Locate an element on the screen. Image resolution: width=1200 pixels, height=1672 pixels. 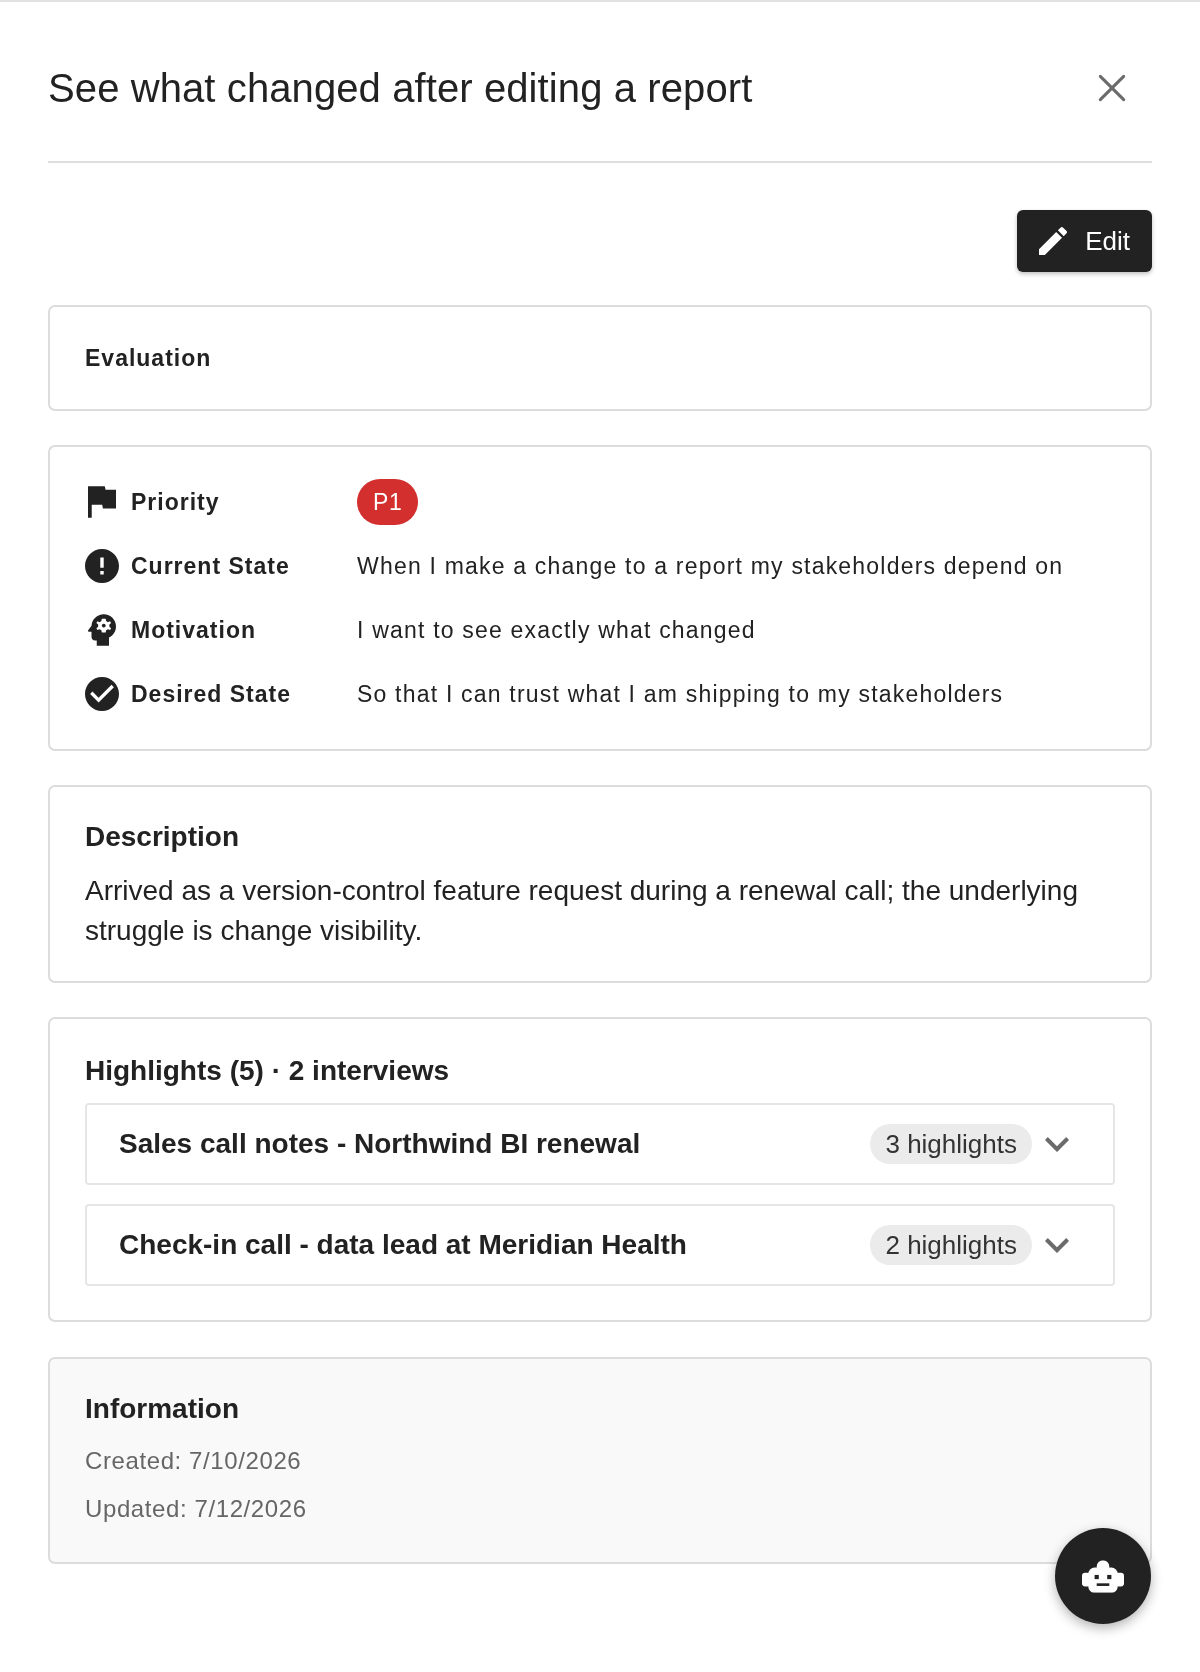
date-text: Created: 7/10/2026 is located at coordinates (194, 1461).